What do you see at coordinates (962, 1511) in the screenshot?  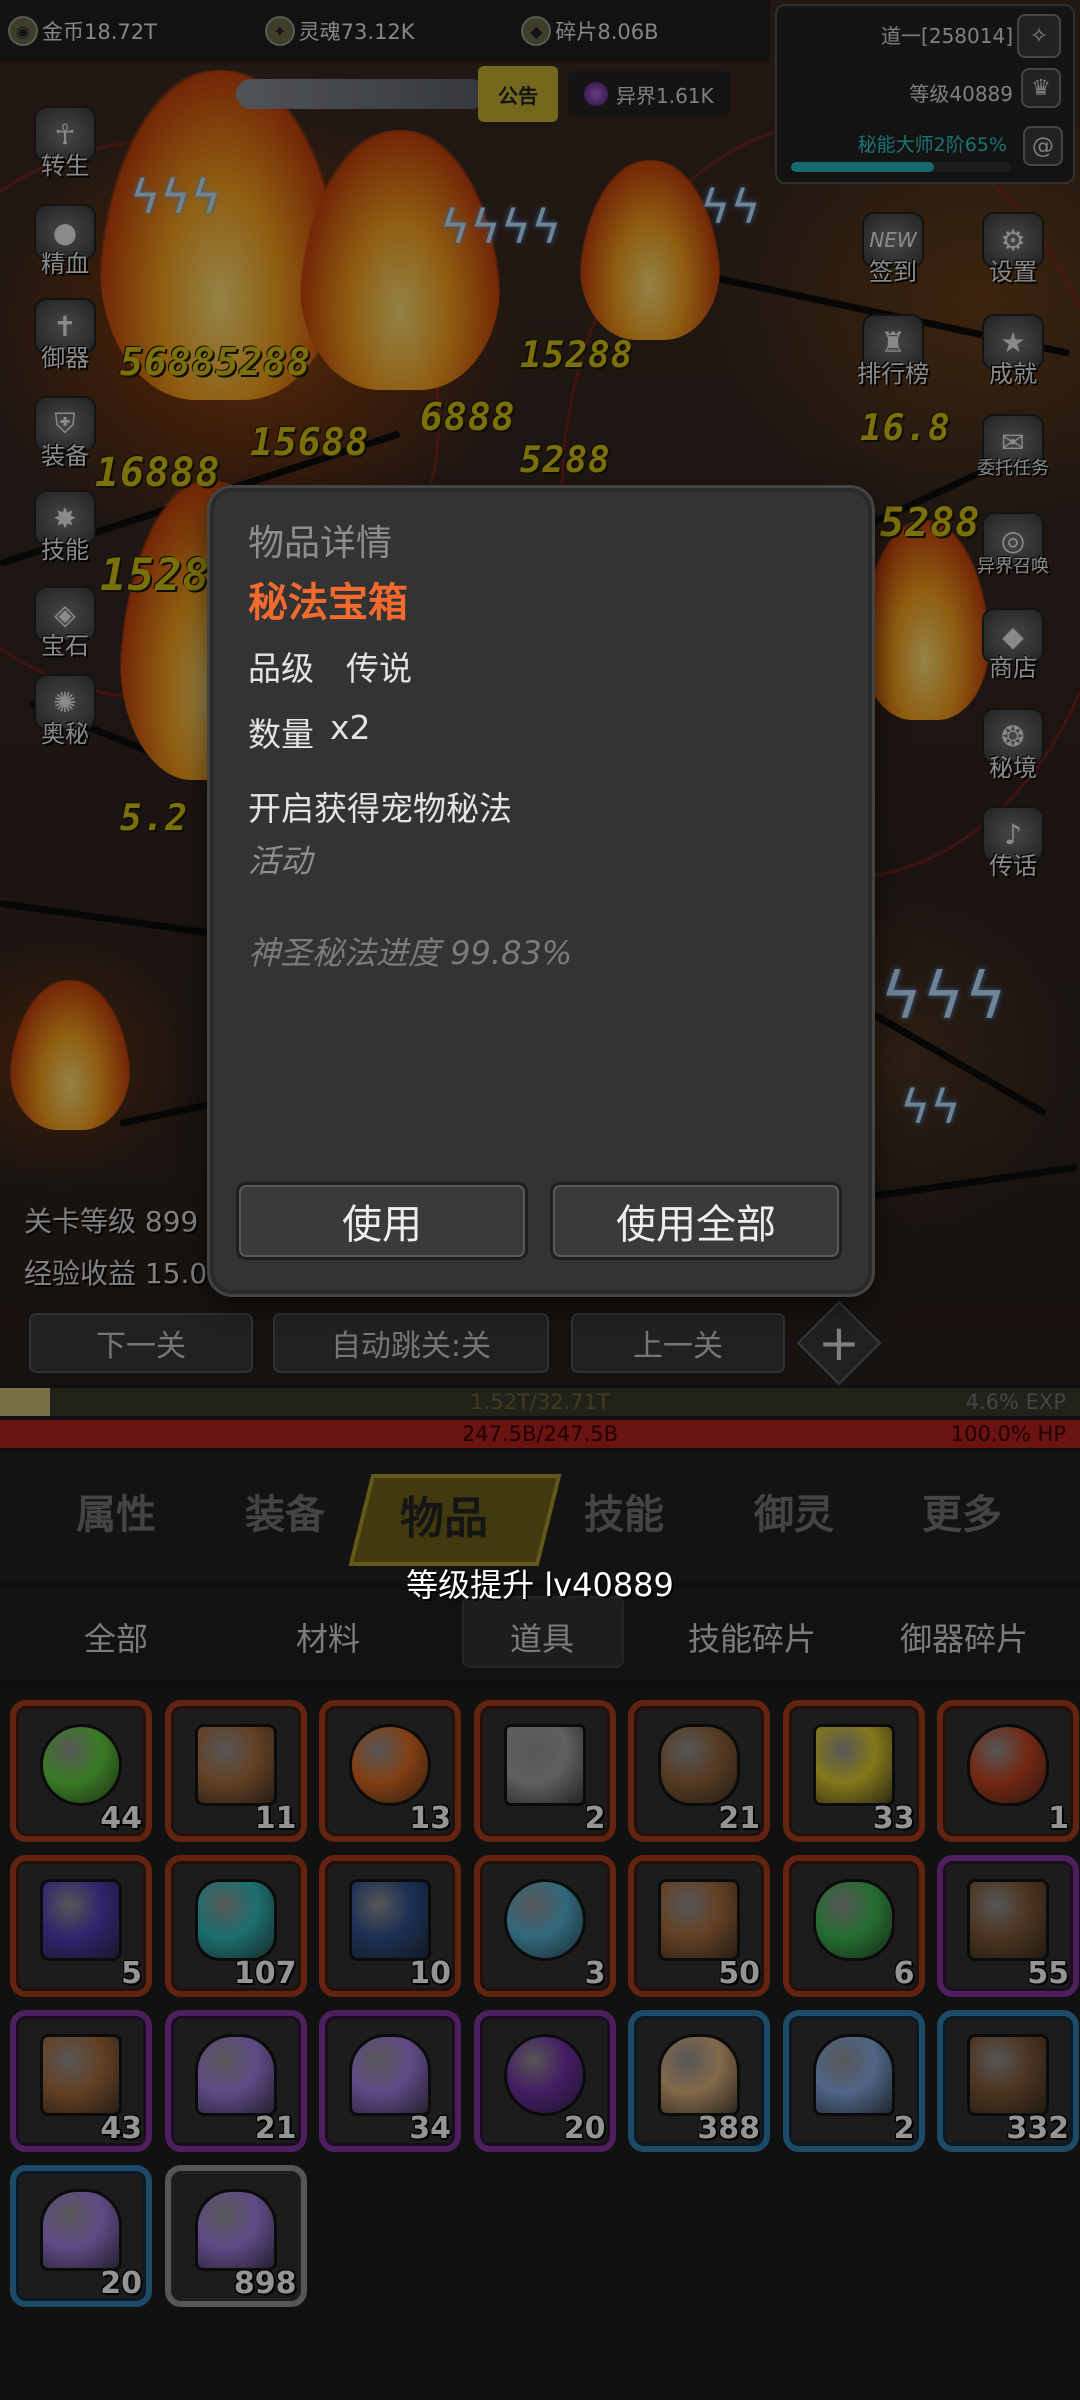 I see `tab-more: 更多` at bounding box center [962, 1511].